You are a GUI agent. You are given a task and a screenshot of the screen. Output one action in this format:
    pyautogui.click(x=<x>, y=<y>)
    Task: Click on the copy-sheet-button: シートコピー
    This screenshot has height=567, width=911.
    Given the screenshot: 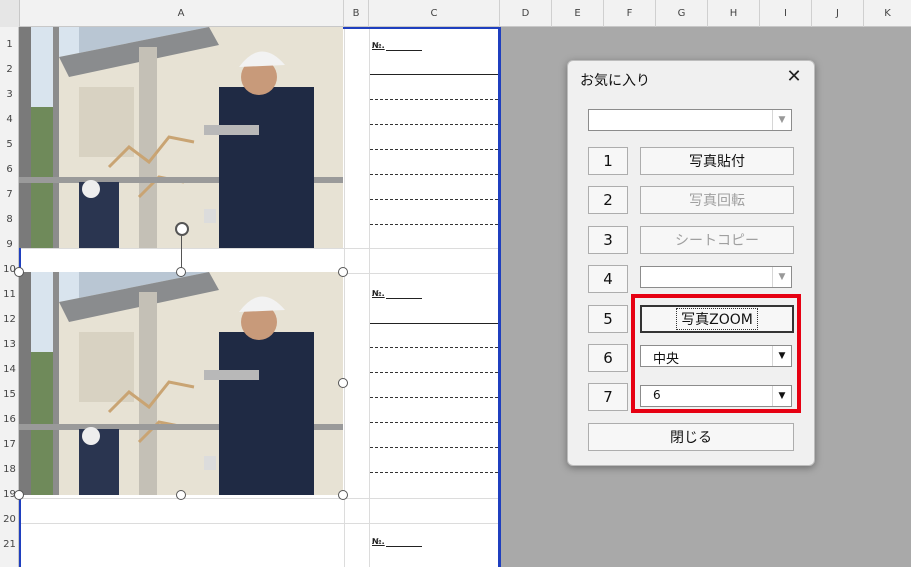 What is the action you would take?
    pyautogui.click(x=717, y=240)
    